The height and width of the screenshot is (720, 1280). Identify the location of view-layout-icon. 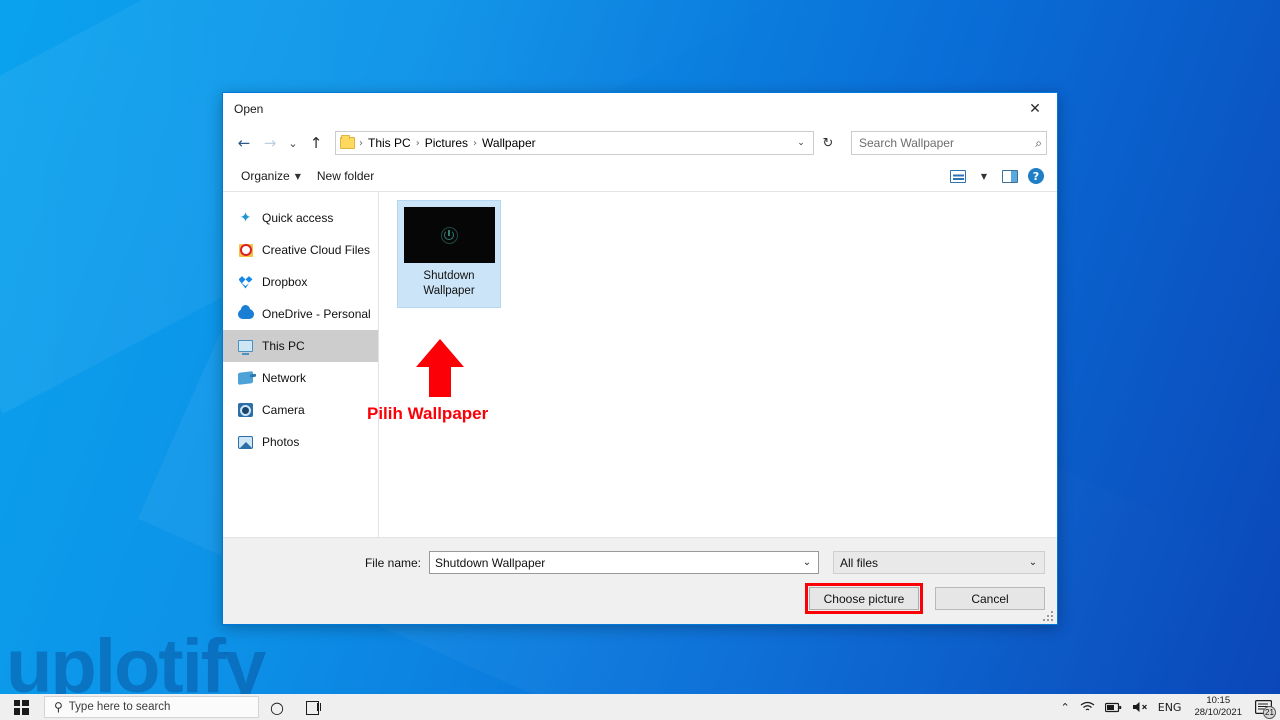
(958, 176).